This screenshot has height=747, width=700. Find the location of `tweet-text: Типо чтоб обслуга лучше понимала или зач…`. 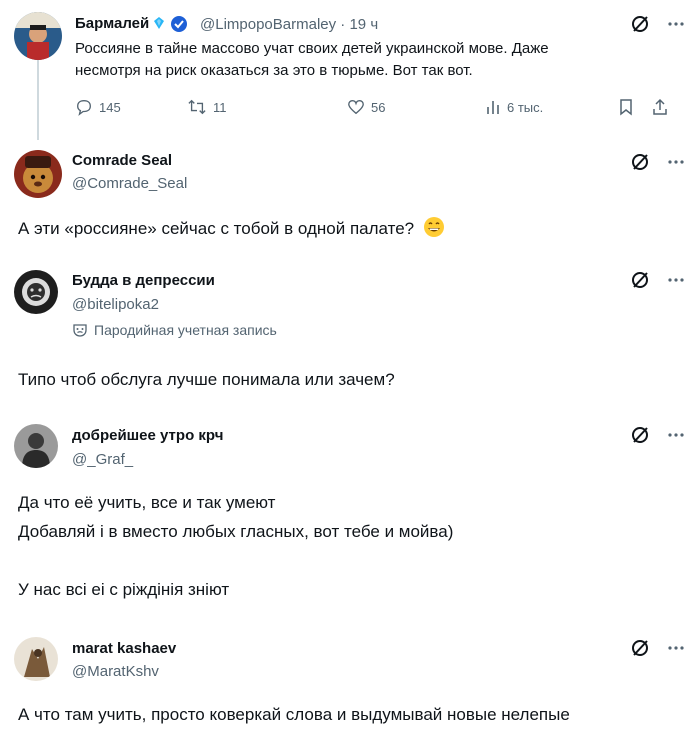

tweet-text: Типо чтоб обслуга лучше понимала или зач… is located at coordinates (206, 380).